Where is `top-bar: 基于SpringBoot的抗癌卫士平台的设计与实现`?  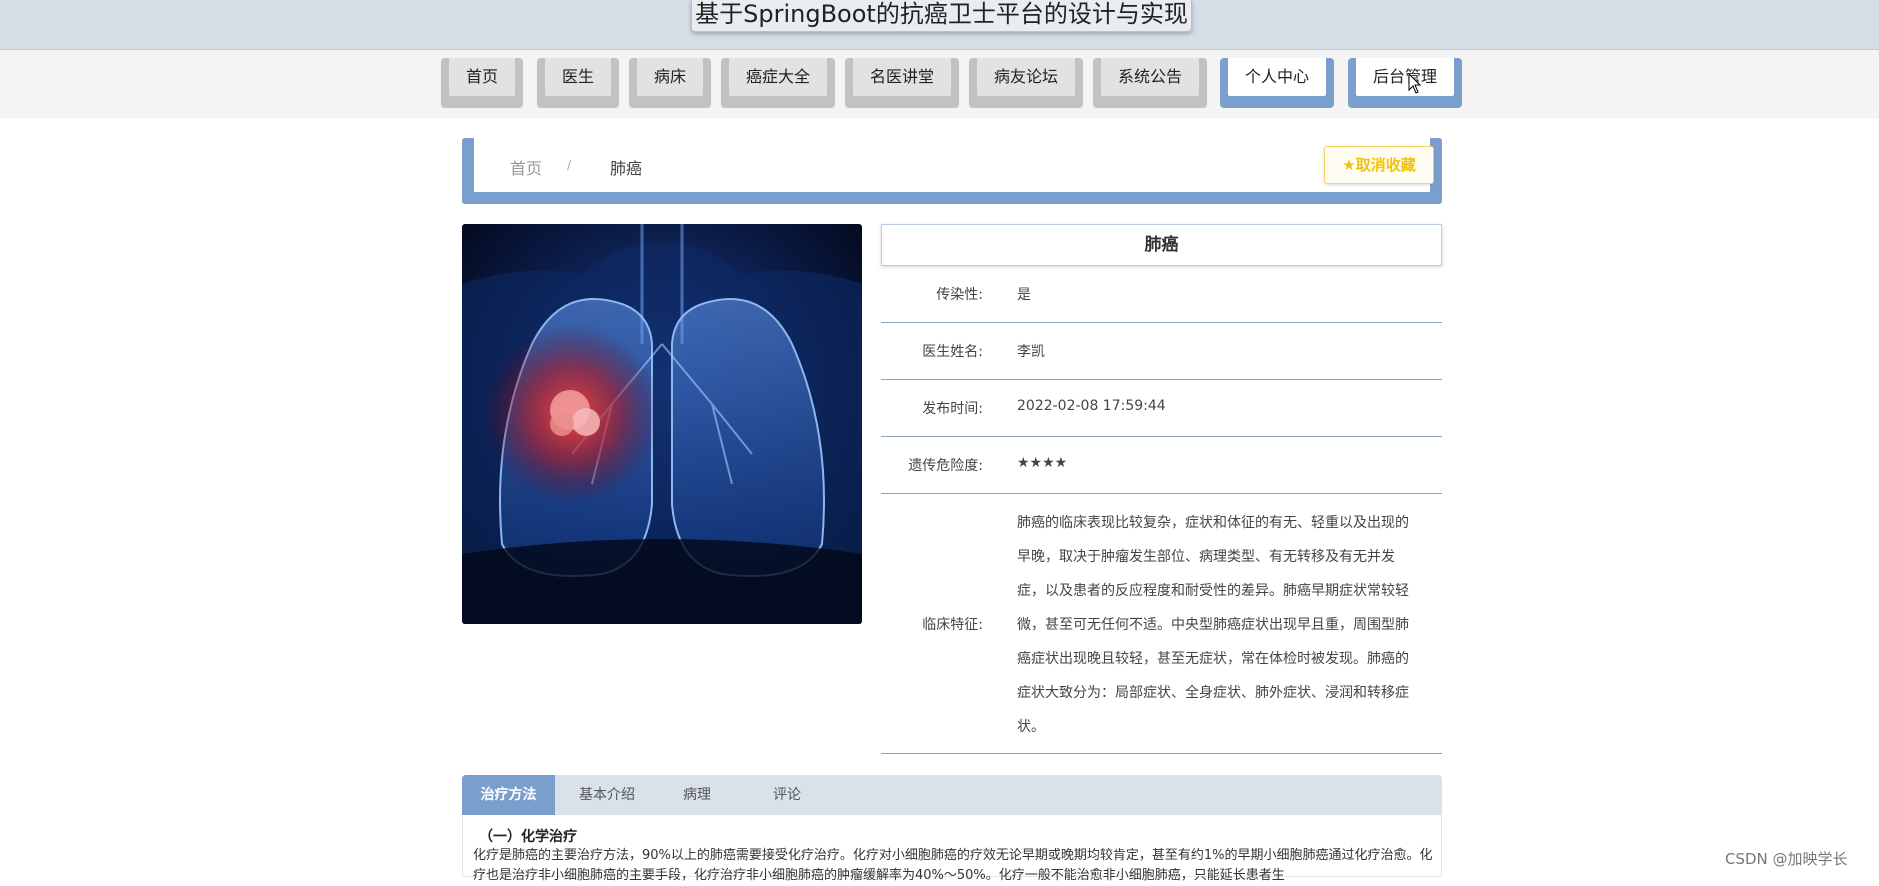
top-bar: 基于SpringBoot的抗癌卫士平台的设计与实现 is located at coordinates (939, 25).